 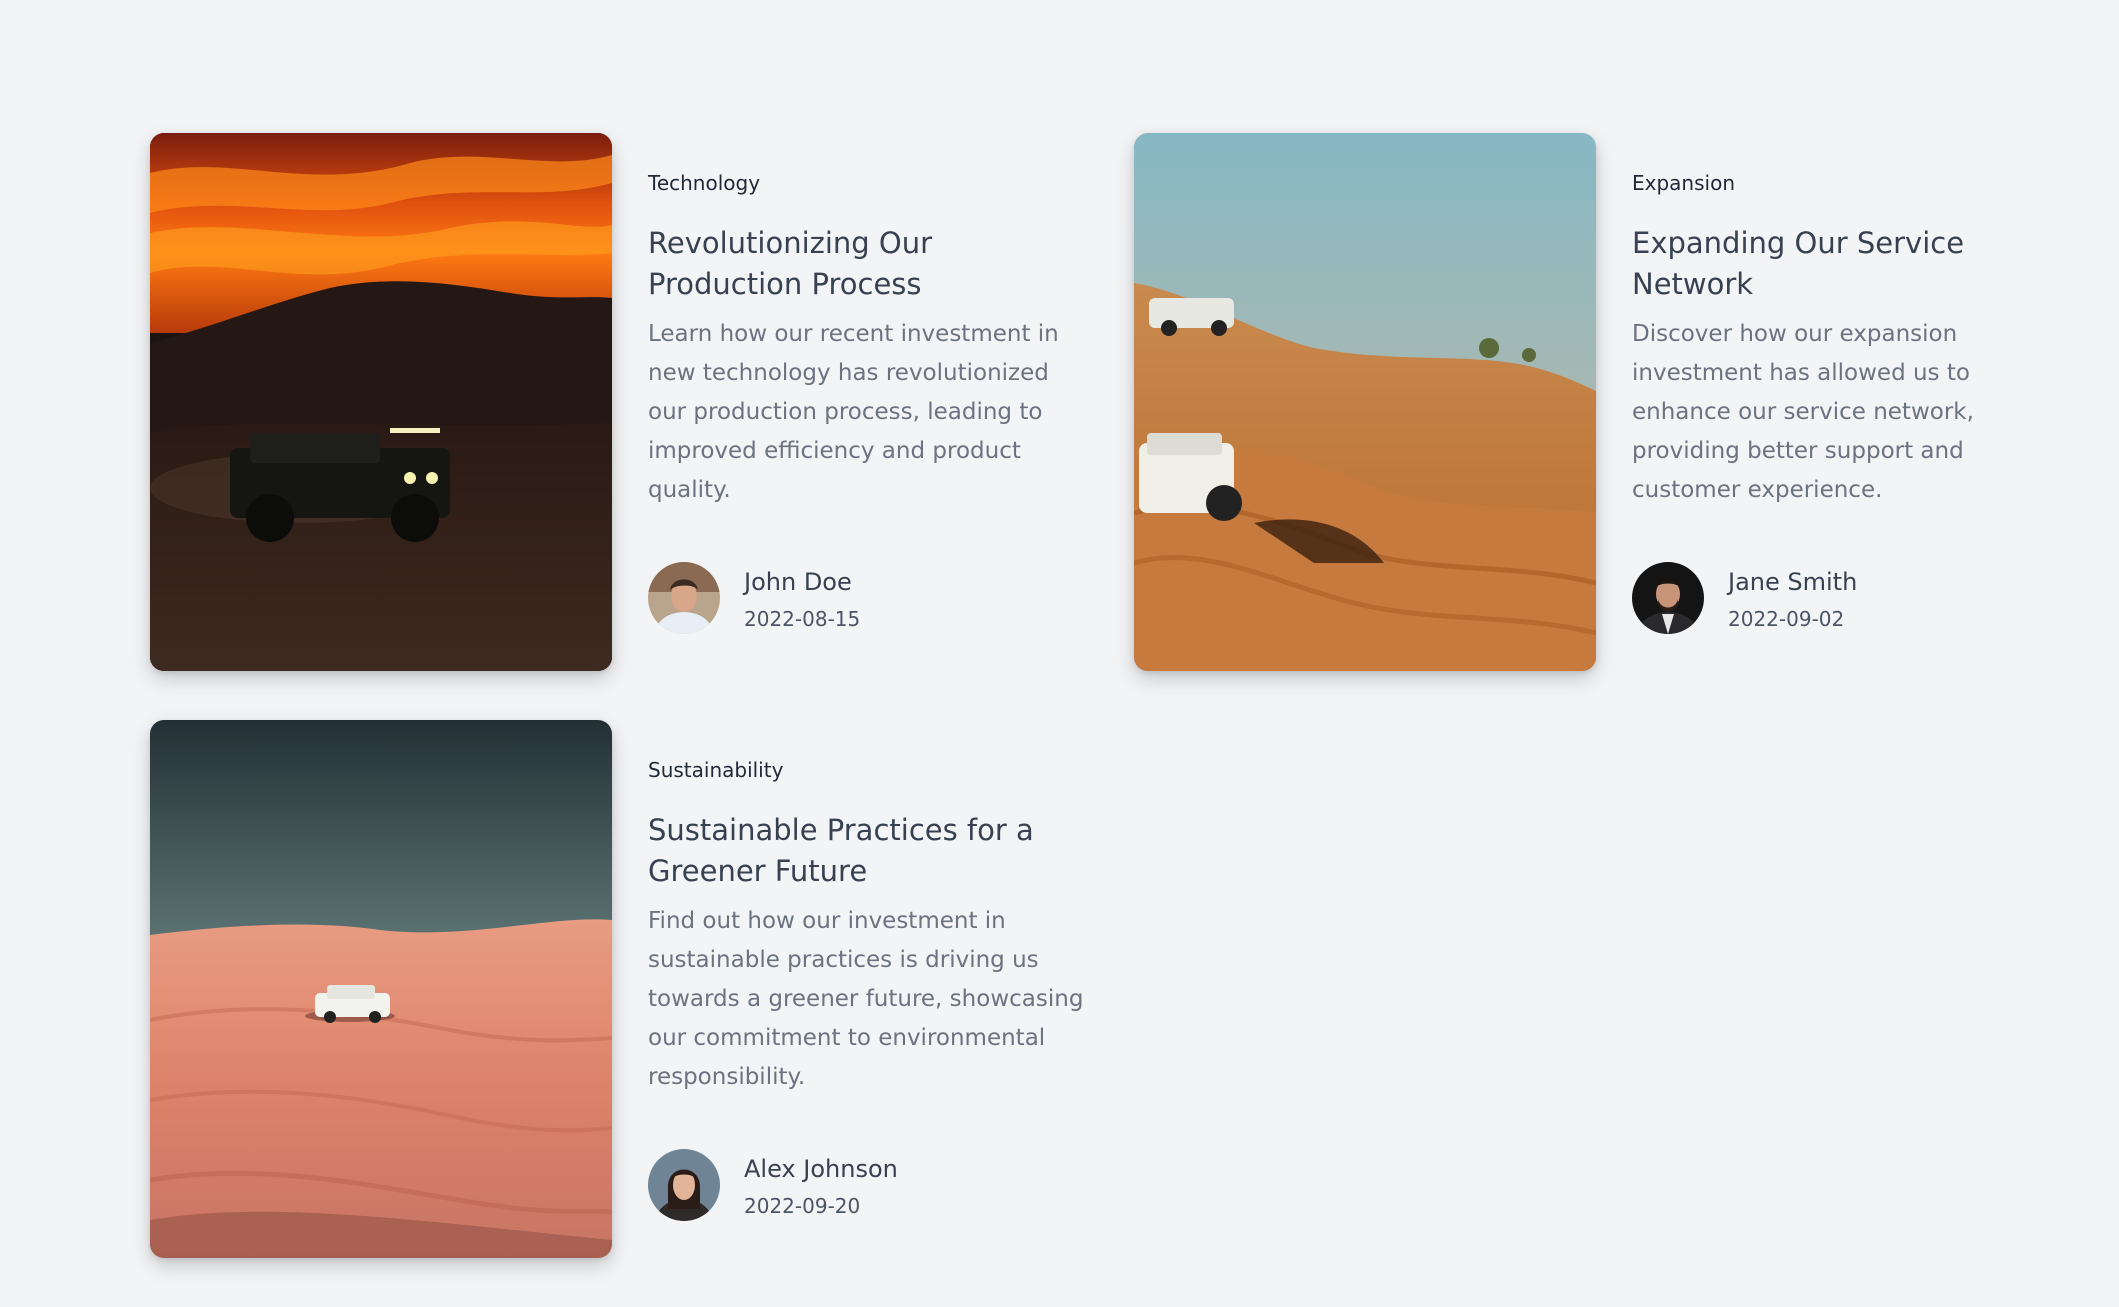 What do you see at coordinates (868, 599) in the screenshot?
I see `post-author: John Doe 2022-08-15` at bounding box center [868, 599].